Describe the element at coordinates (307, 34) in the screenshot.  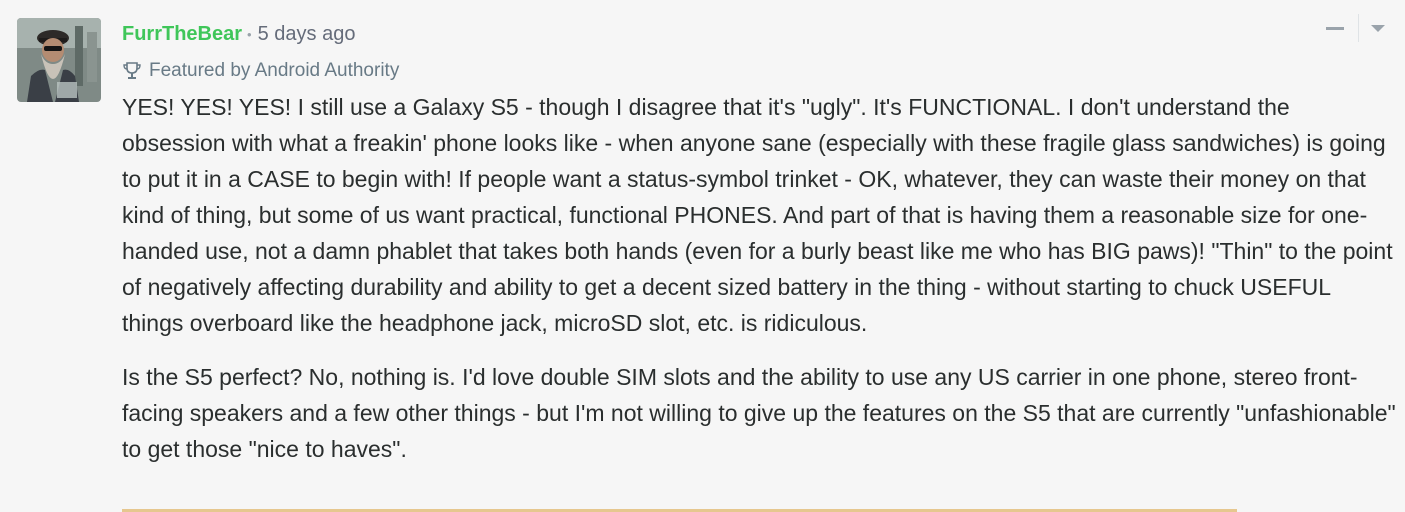
I see `comment-timestamp: 5 days ago` at that location.